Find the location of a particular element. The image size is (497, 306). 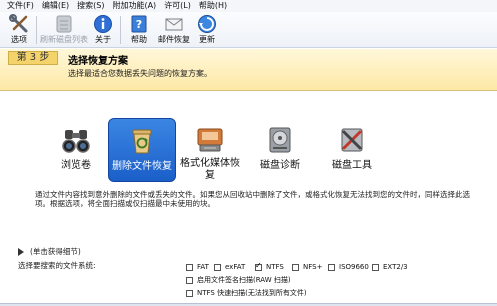

info-icon is located at coordinates (103, 24).